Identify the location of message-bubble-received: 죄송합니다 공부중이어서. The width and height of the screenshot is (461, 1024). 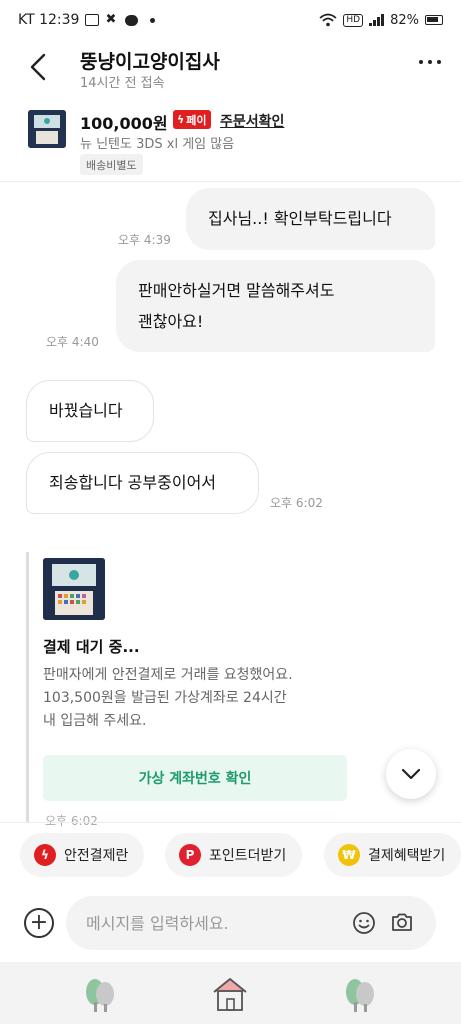
(142, 483).